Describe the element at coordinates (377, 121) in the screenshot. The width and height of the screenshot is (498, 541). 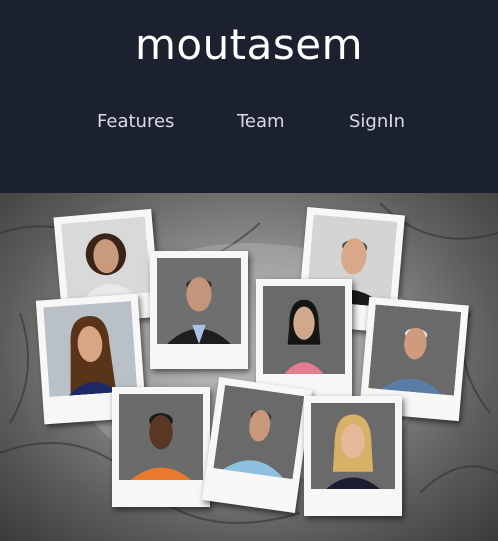
I see `nav-link-signin: SignIn` at that location.